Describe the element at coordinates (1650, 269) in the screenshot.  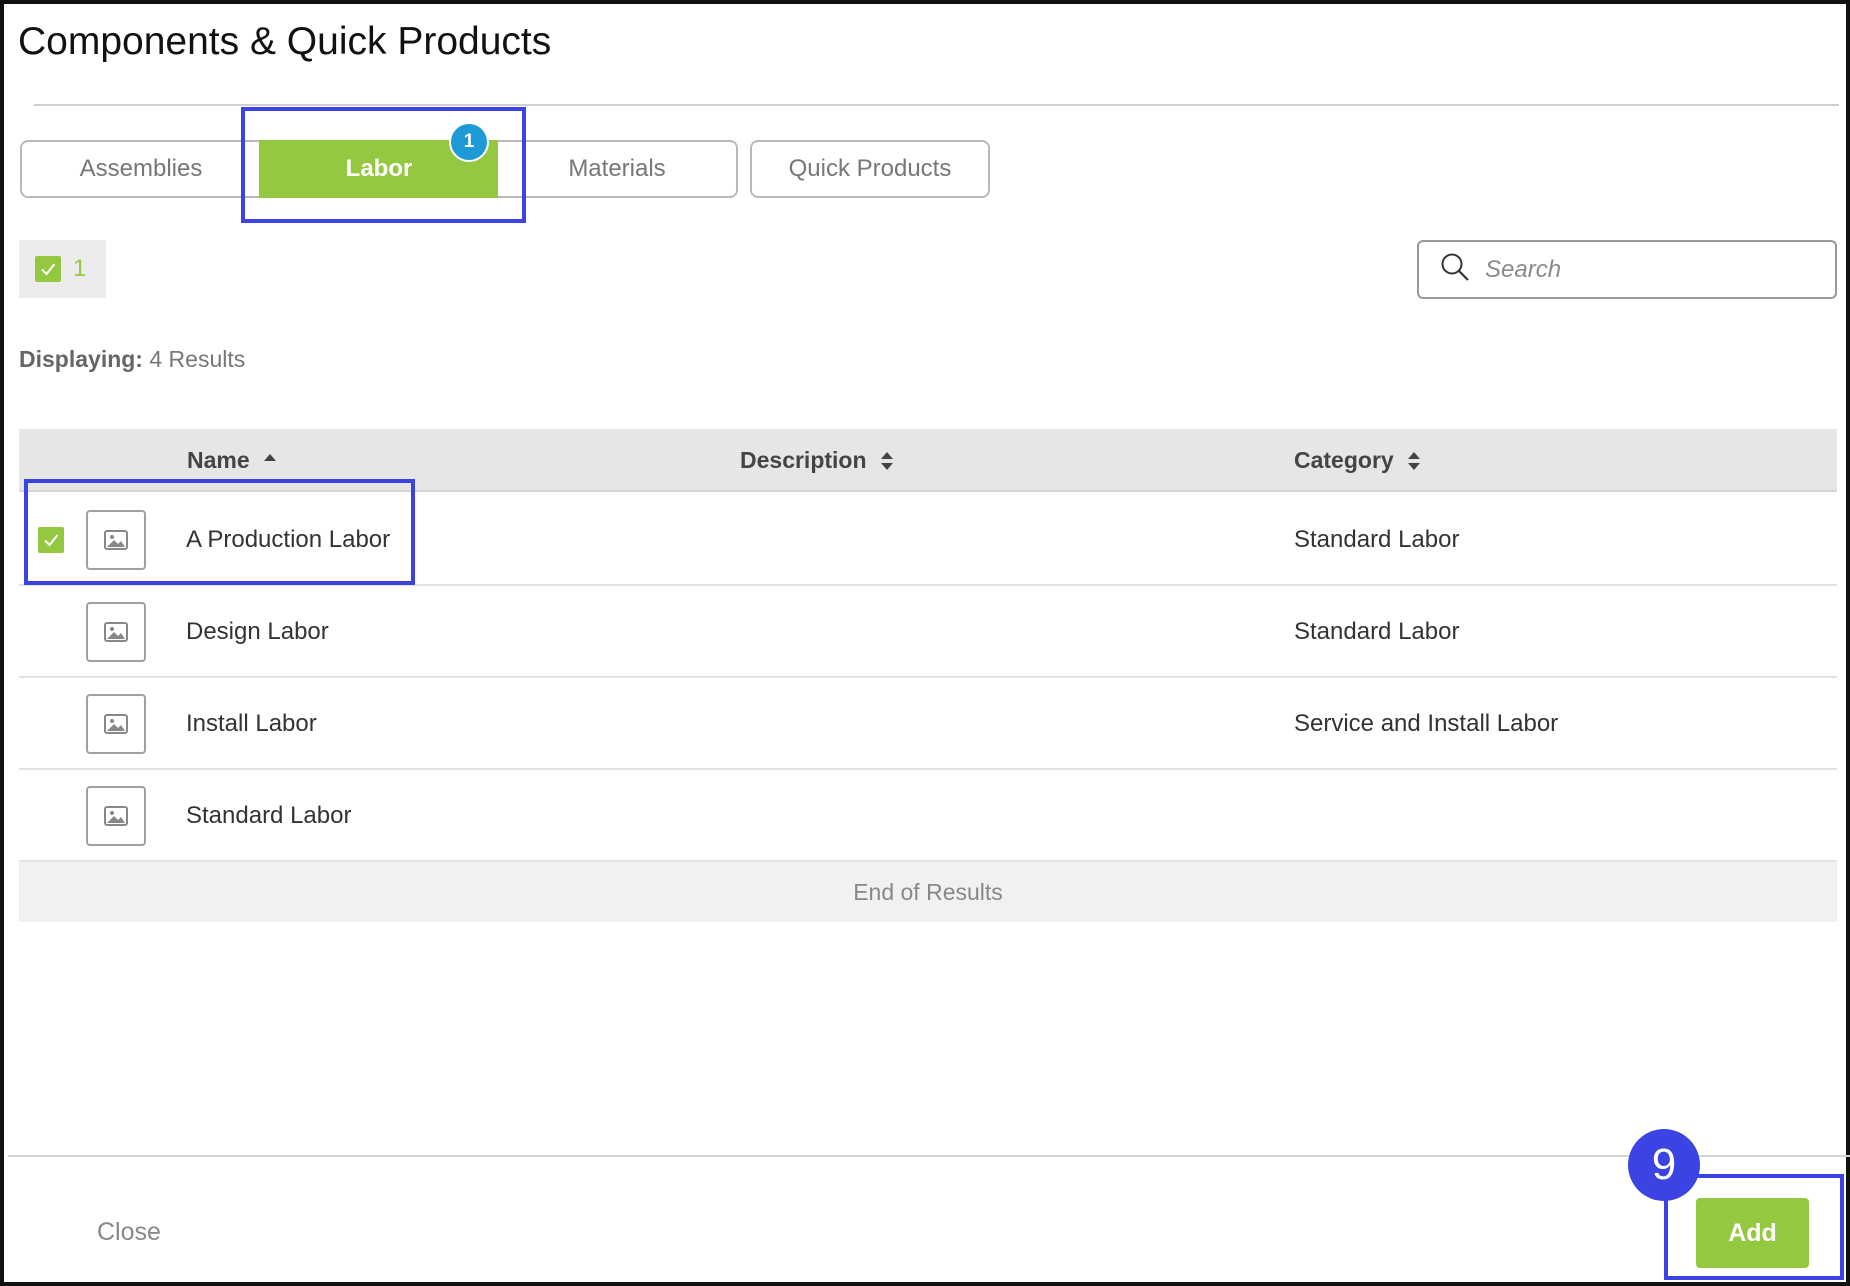
I see `search-input` at that location.